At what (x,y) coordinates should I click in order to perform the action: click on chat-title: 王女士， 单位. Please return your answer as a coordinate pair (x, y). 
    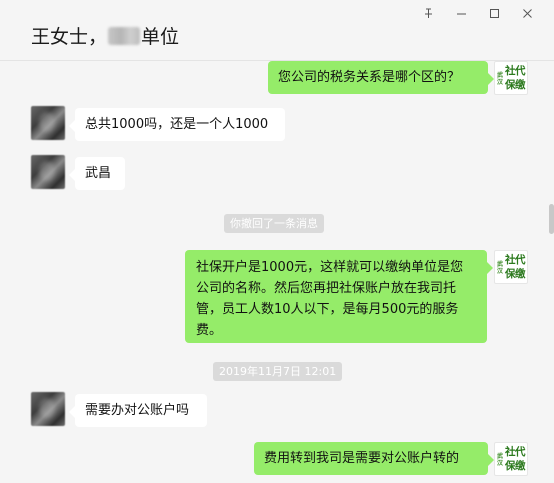
    Looking at the image, I should click on (105, 35).